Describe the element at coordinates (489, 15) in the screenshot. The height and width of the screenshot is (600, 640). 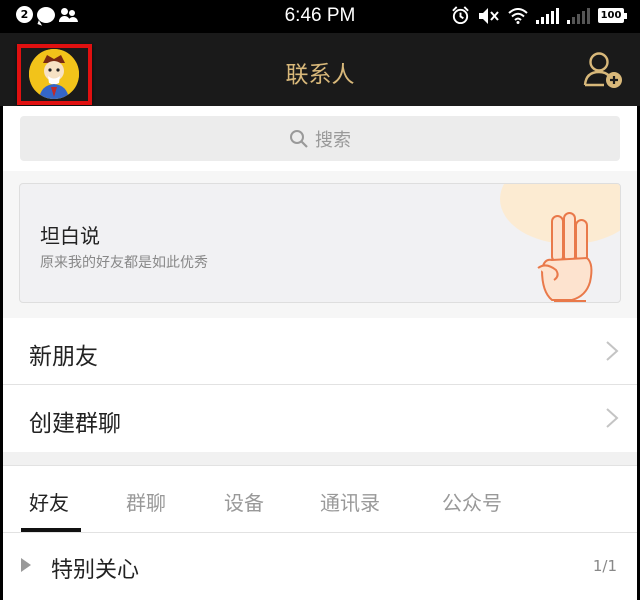
I see `mute-icon` at that location.